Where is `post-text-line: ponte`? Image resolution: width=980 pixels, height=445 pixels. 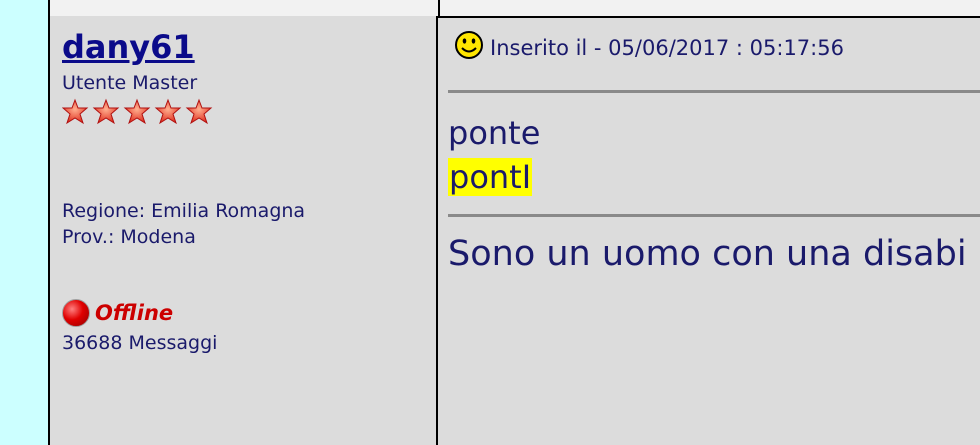
post-text-line: ponte is located at coordinates (494, 133).